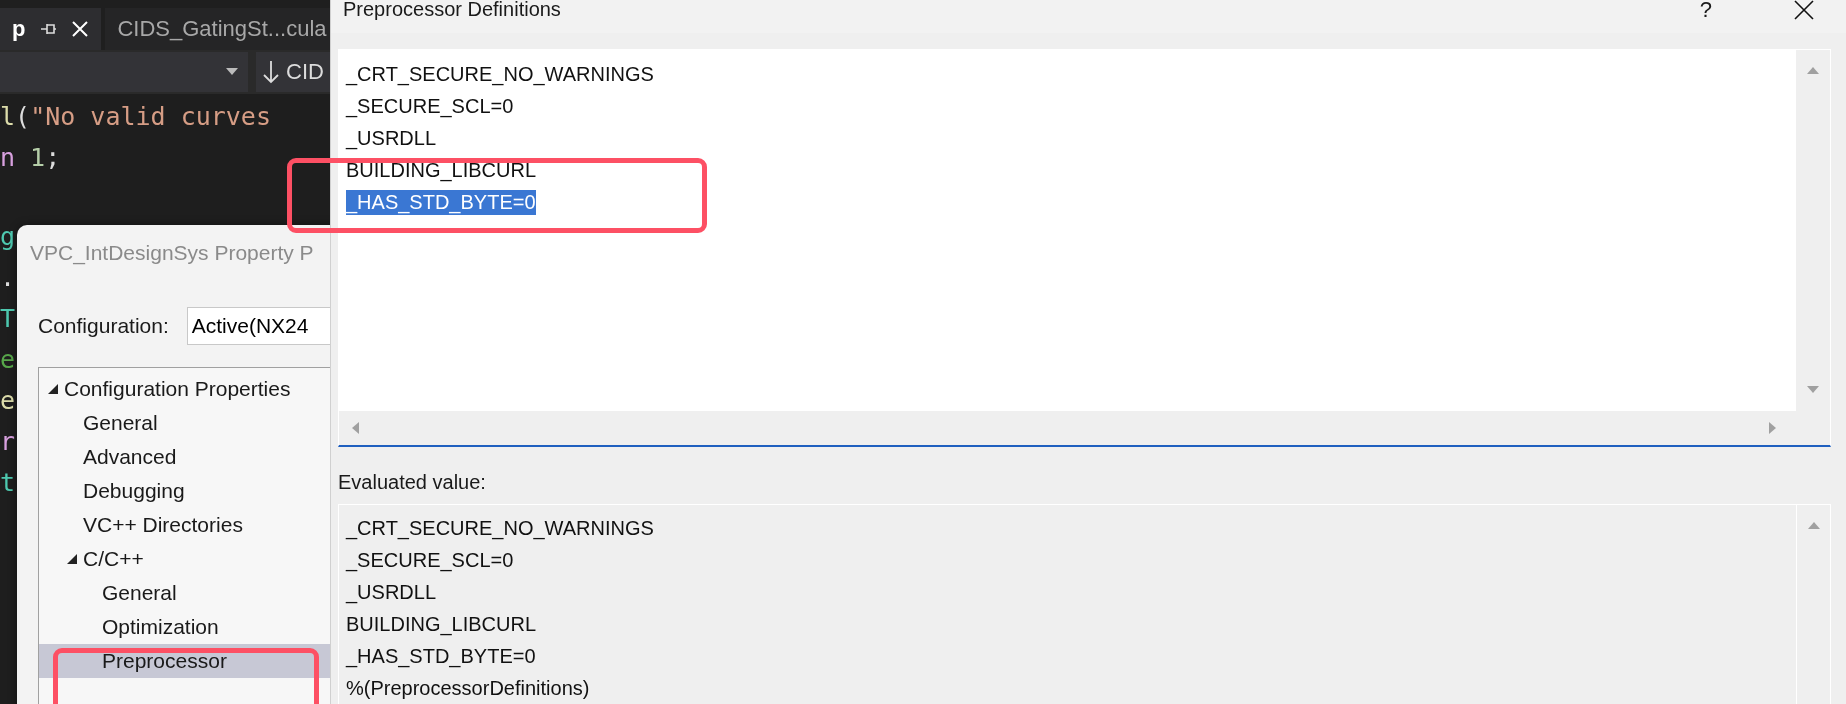  I want to click on editor-tab: p, so click(51, 29).